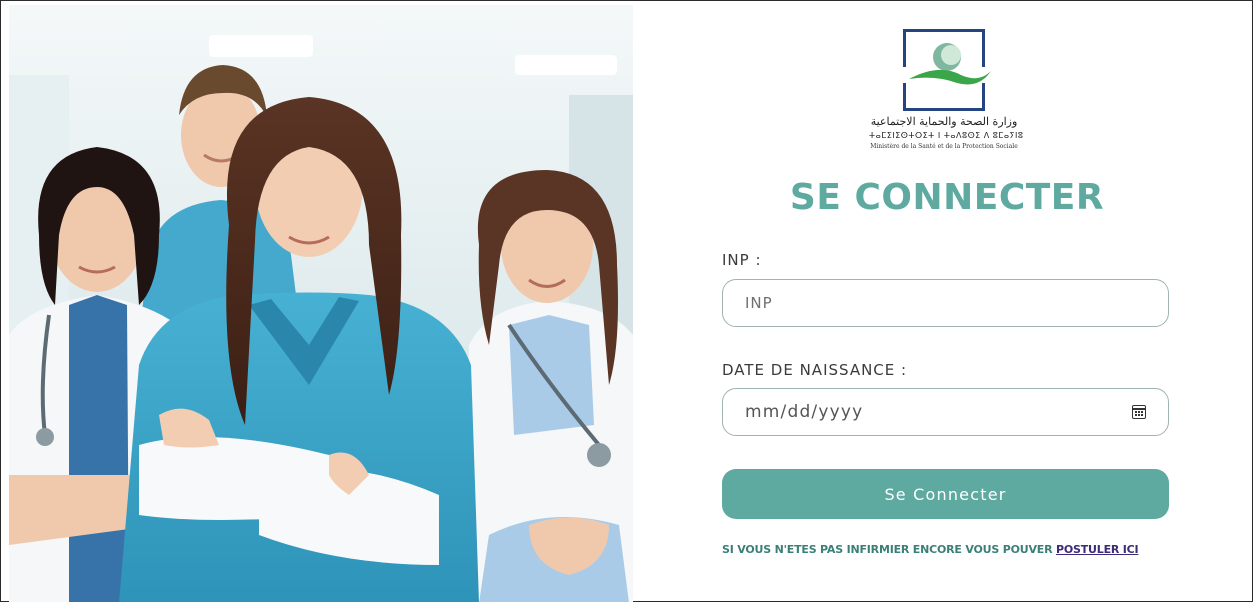  What do you see at coordinates (1139, 412) in the screenshot?
I see `calendar-icon` at bounding box center [1139, 412].